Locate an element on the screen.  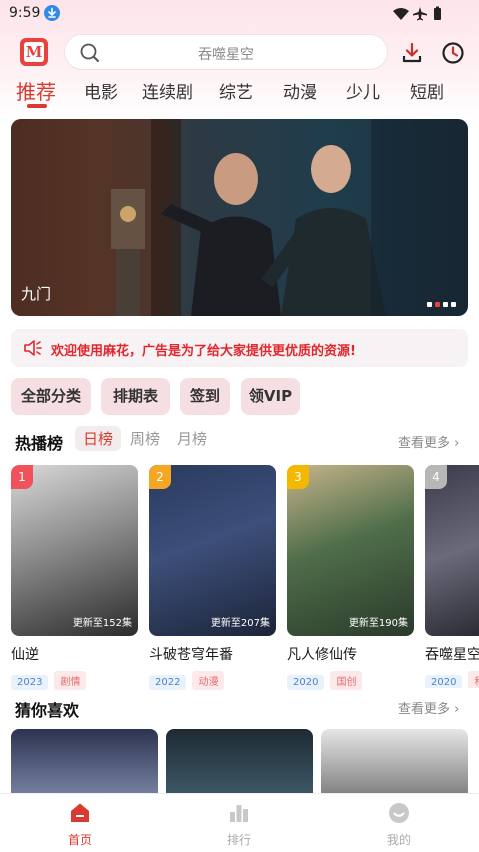
get-vip-button: 领VIP is located at coordinates (270, 396).